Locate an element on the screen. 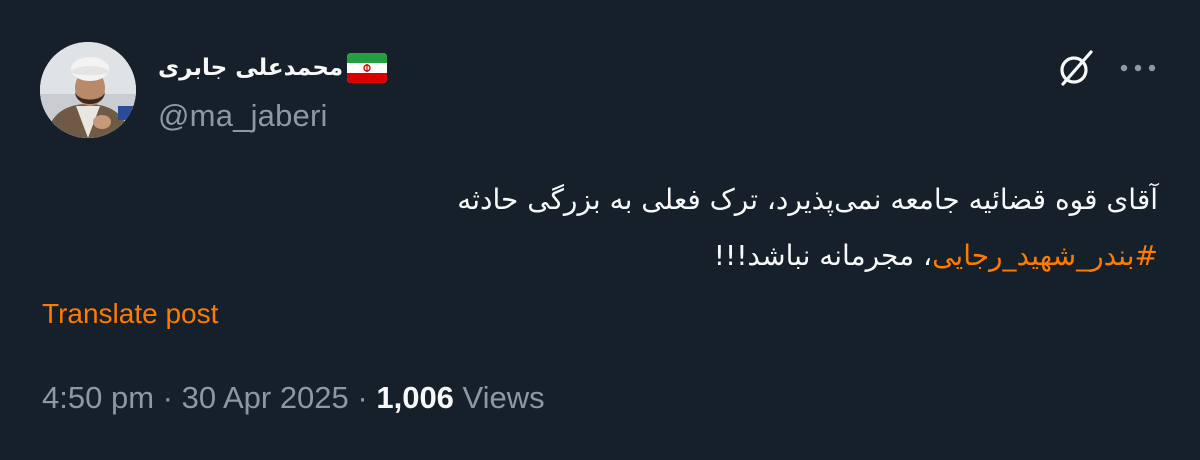  post-date: 30 Apr 2025 is located at coordinates (265, 397).